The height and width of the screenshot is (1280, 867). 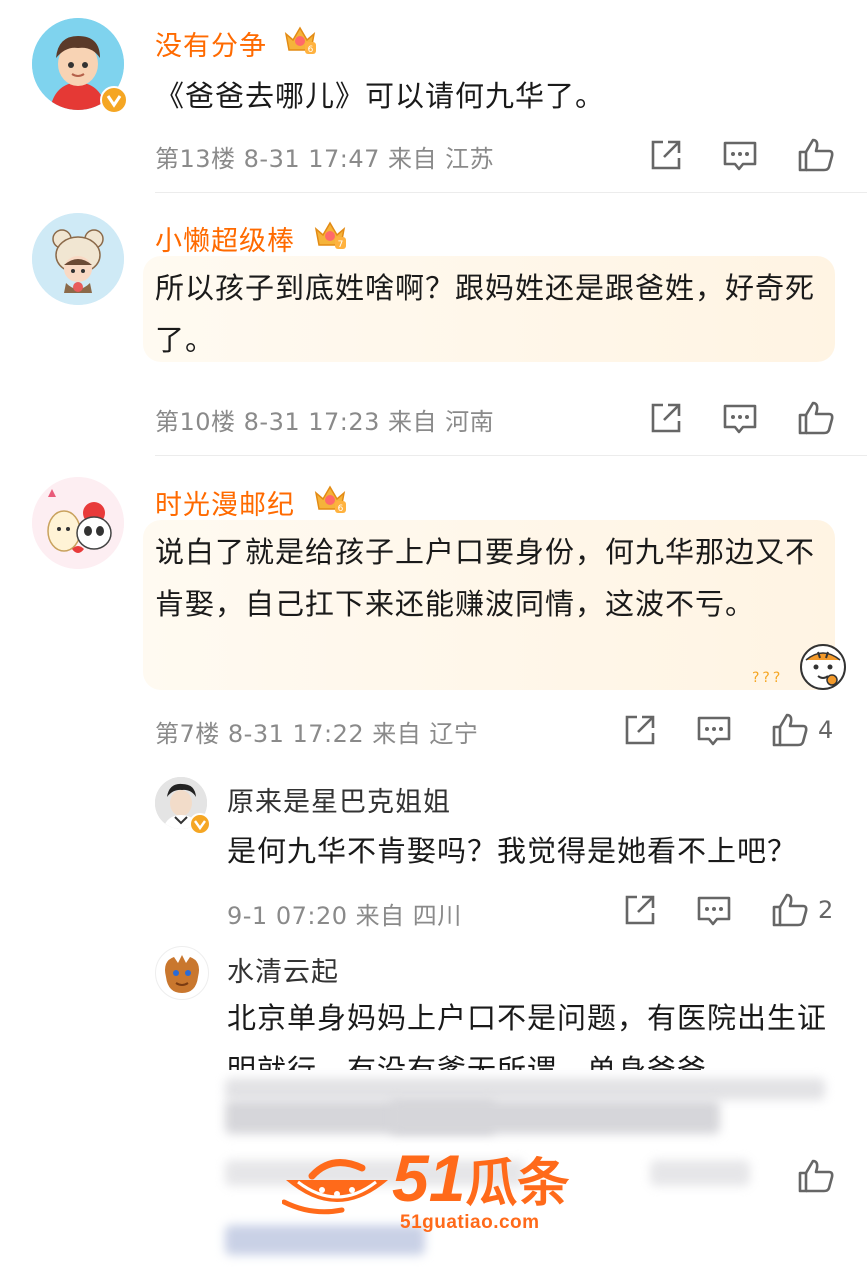 What do you see at coordinates (341, 245) in the screenshot?
I see `svg-text: 7` at bounding box center [341, 245].